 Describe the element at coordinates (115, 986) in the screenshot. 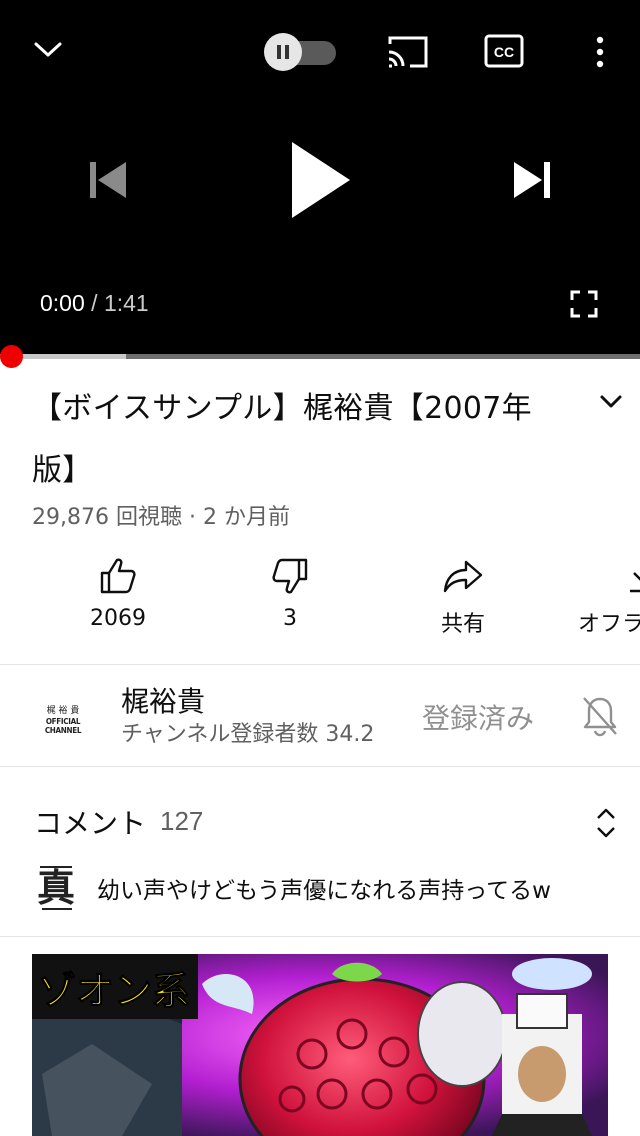

I see `thumbnail-text: ゾオン系` at that location.